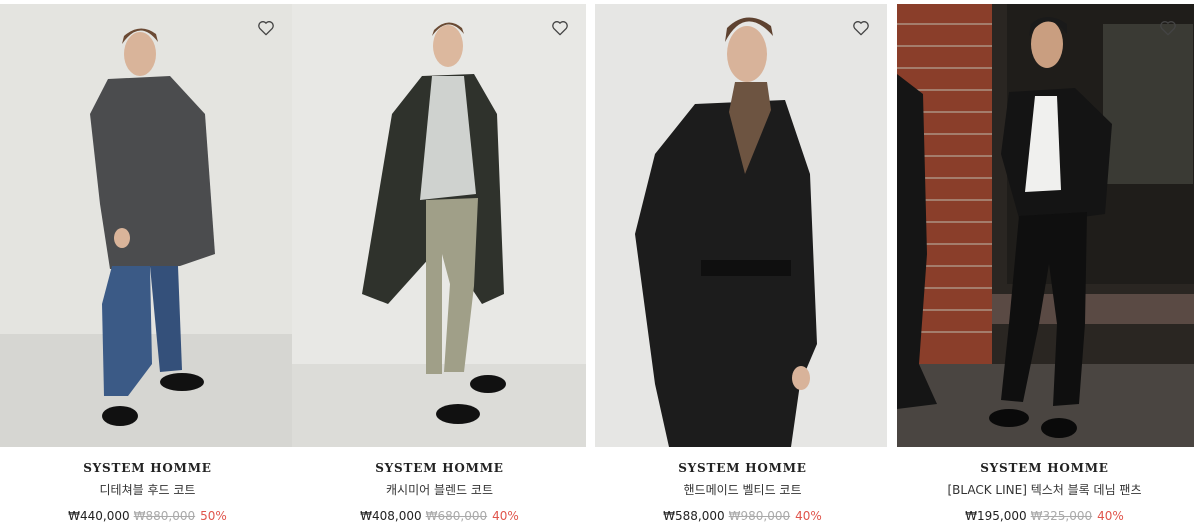 The width and height of the screenshot is (1200, 529). What do you see at coordinates (996, 516) in the screenshot?
I see `sale-price: ₩195,000` at bounding box center [996, 516].